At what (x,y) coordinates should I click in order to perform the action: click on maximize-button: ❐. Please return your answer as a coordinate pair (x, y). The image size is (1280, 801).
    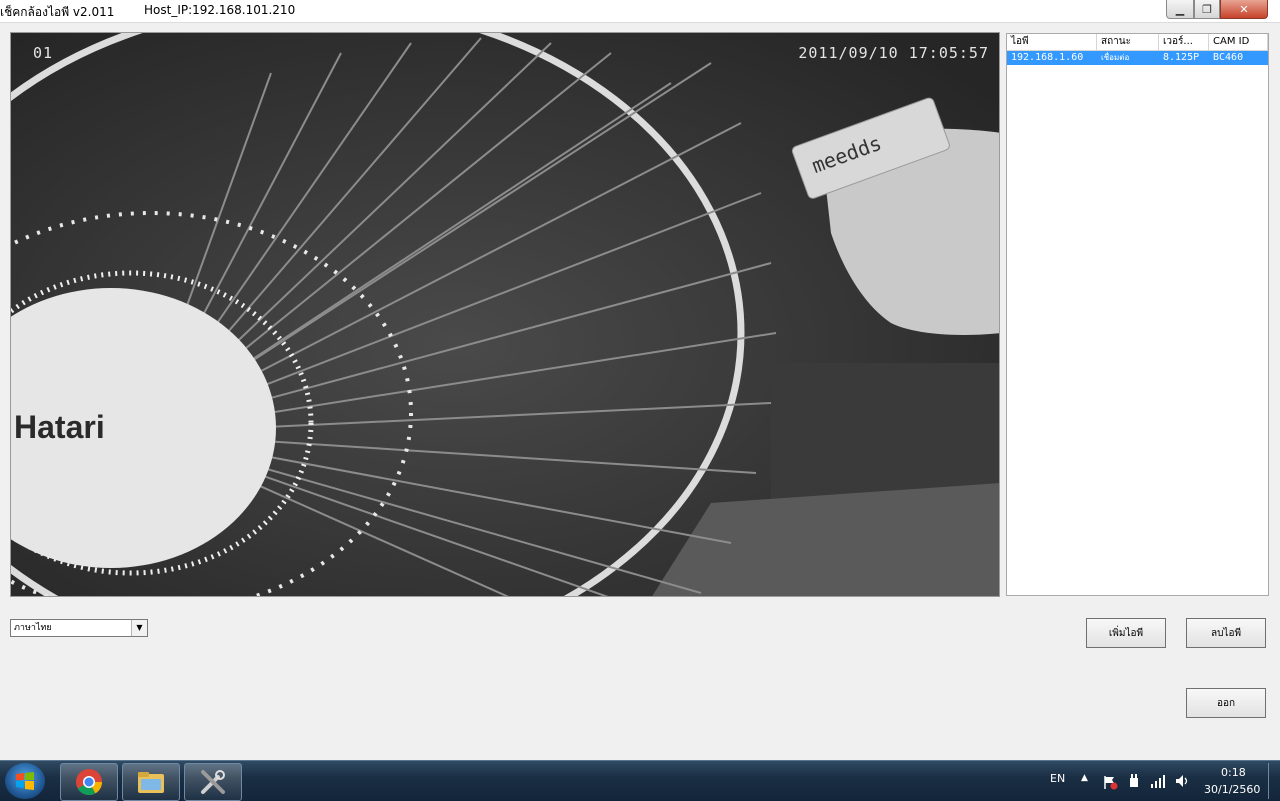
    Looking at the image, I should click on (1207, 9).